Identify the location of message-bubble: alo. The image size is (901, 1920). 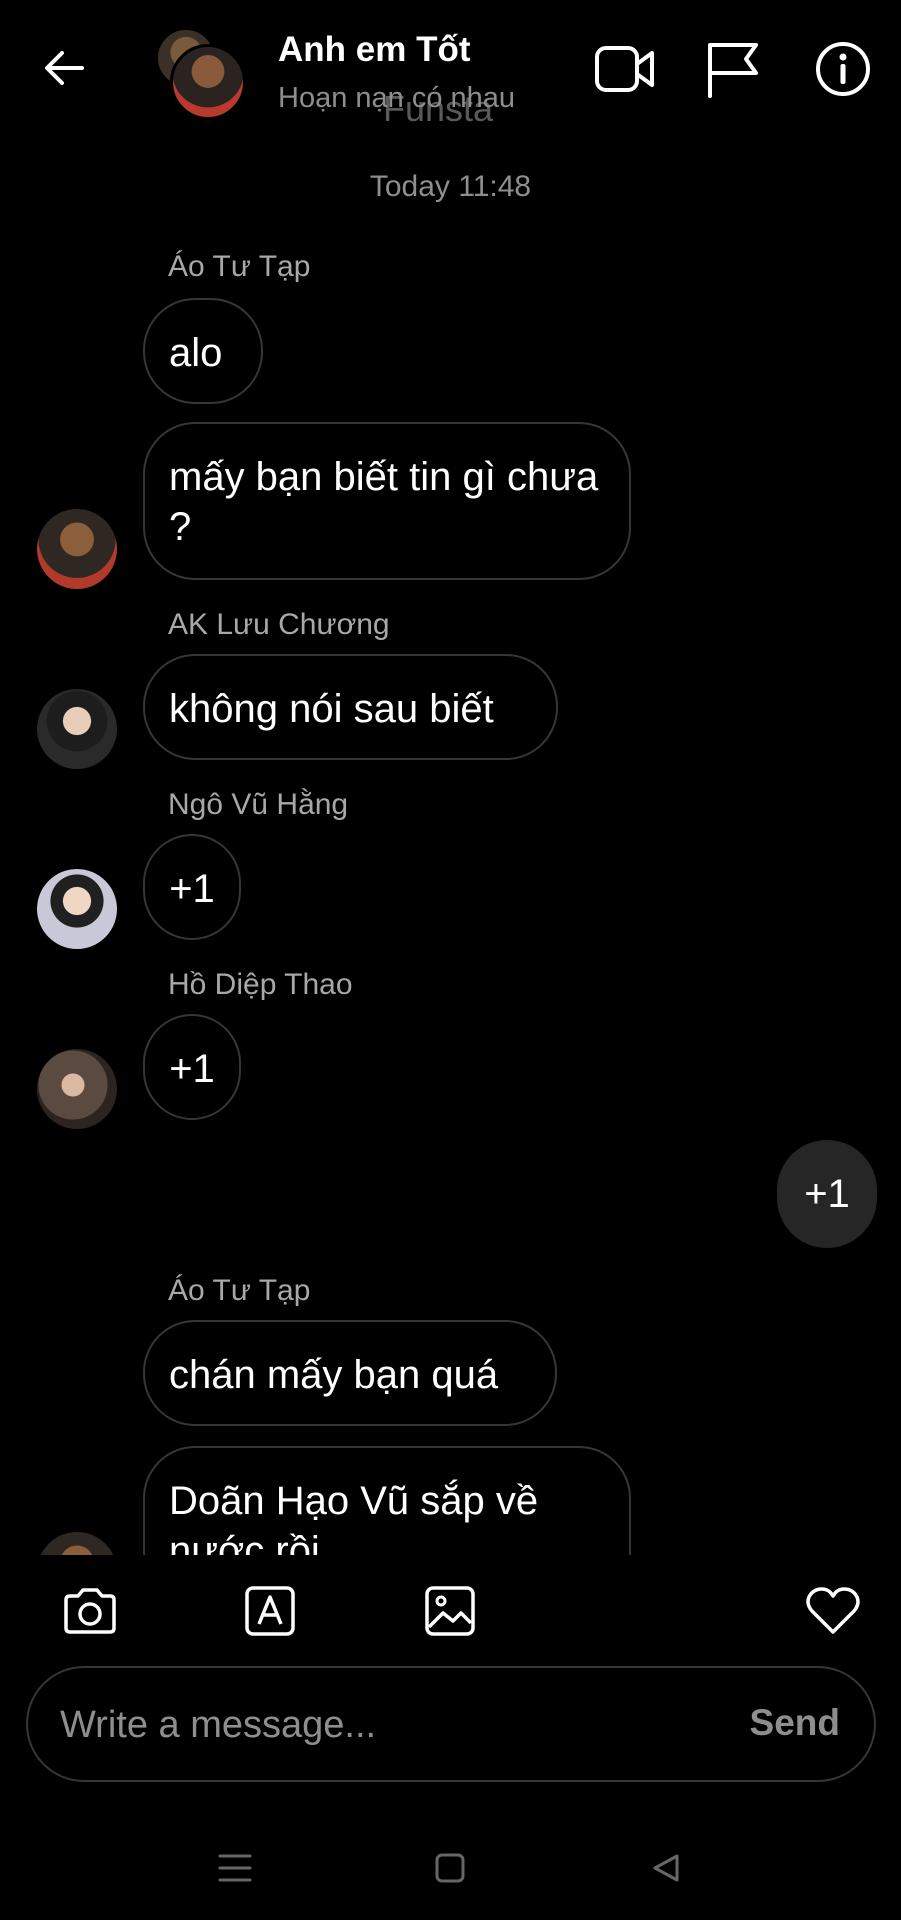
(203, 351).